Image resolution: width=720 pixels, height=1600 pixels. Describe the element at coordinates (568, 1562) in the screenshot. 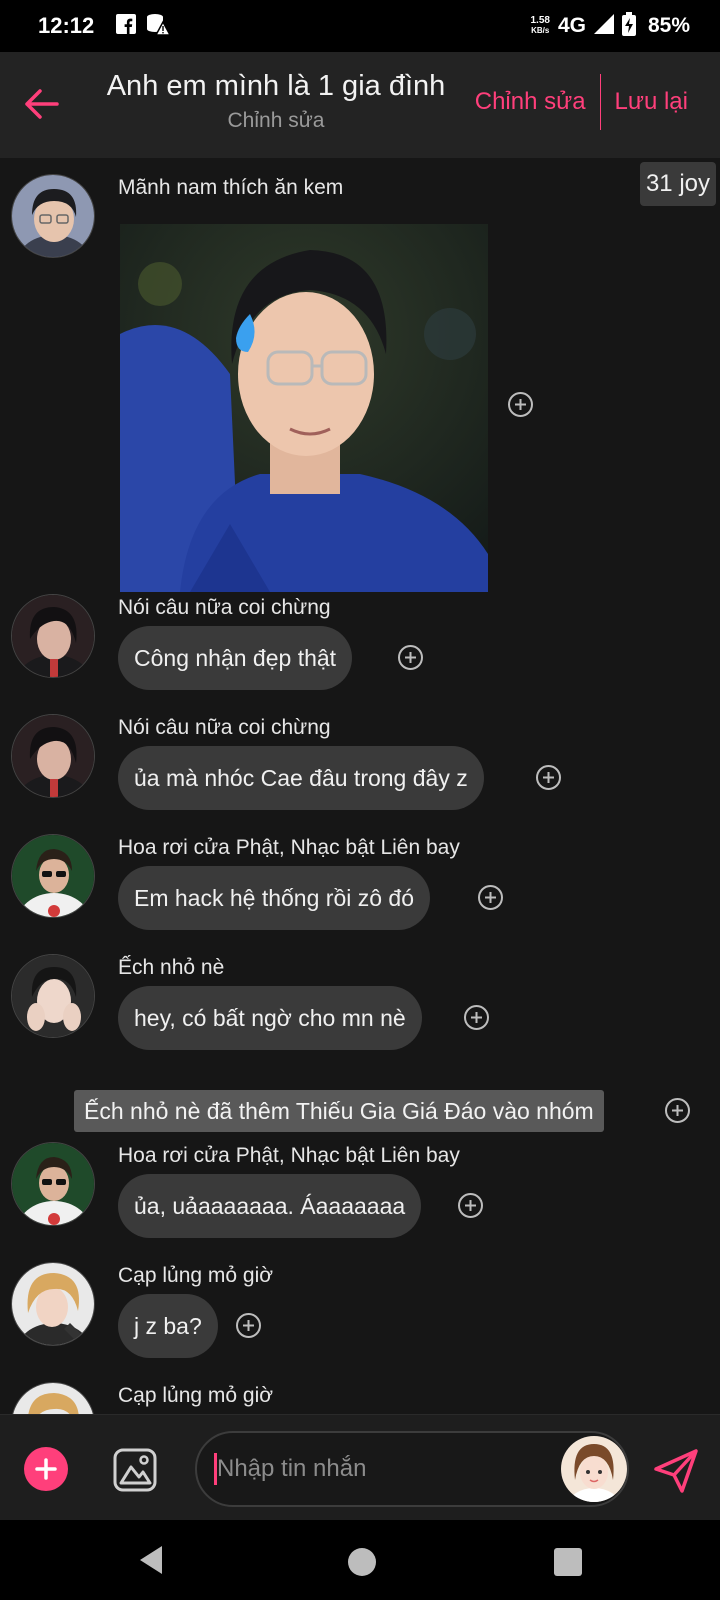

I see `nav-recents-button` at that location.